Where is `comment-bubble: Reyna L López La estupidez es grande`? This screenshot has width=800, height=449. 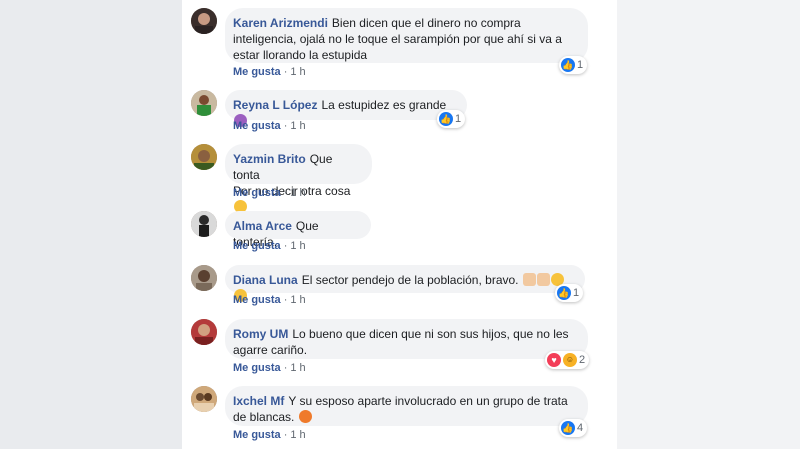
comment-bubble: Reyna L López La estupidez es grande is located at coordinates (346, 108).